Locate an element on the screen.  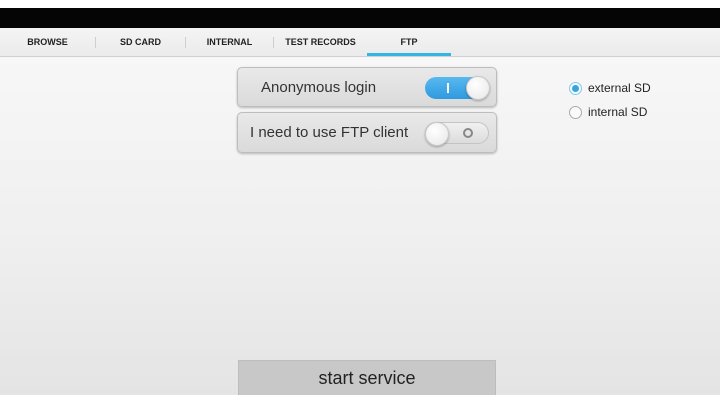
internal-sd-option: internal SD is located at coordinates (608, 112).